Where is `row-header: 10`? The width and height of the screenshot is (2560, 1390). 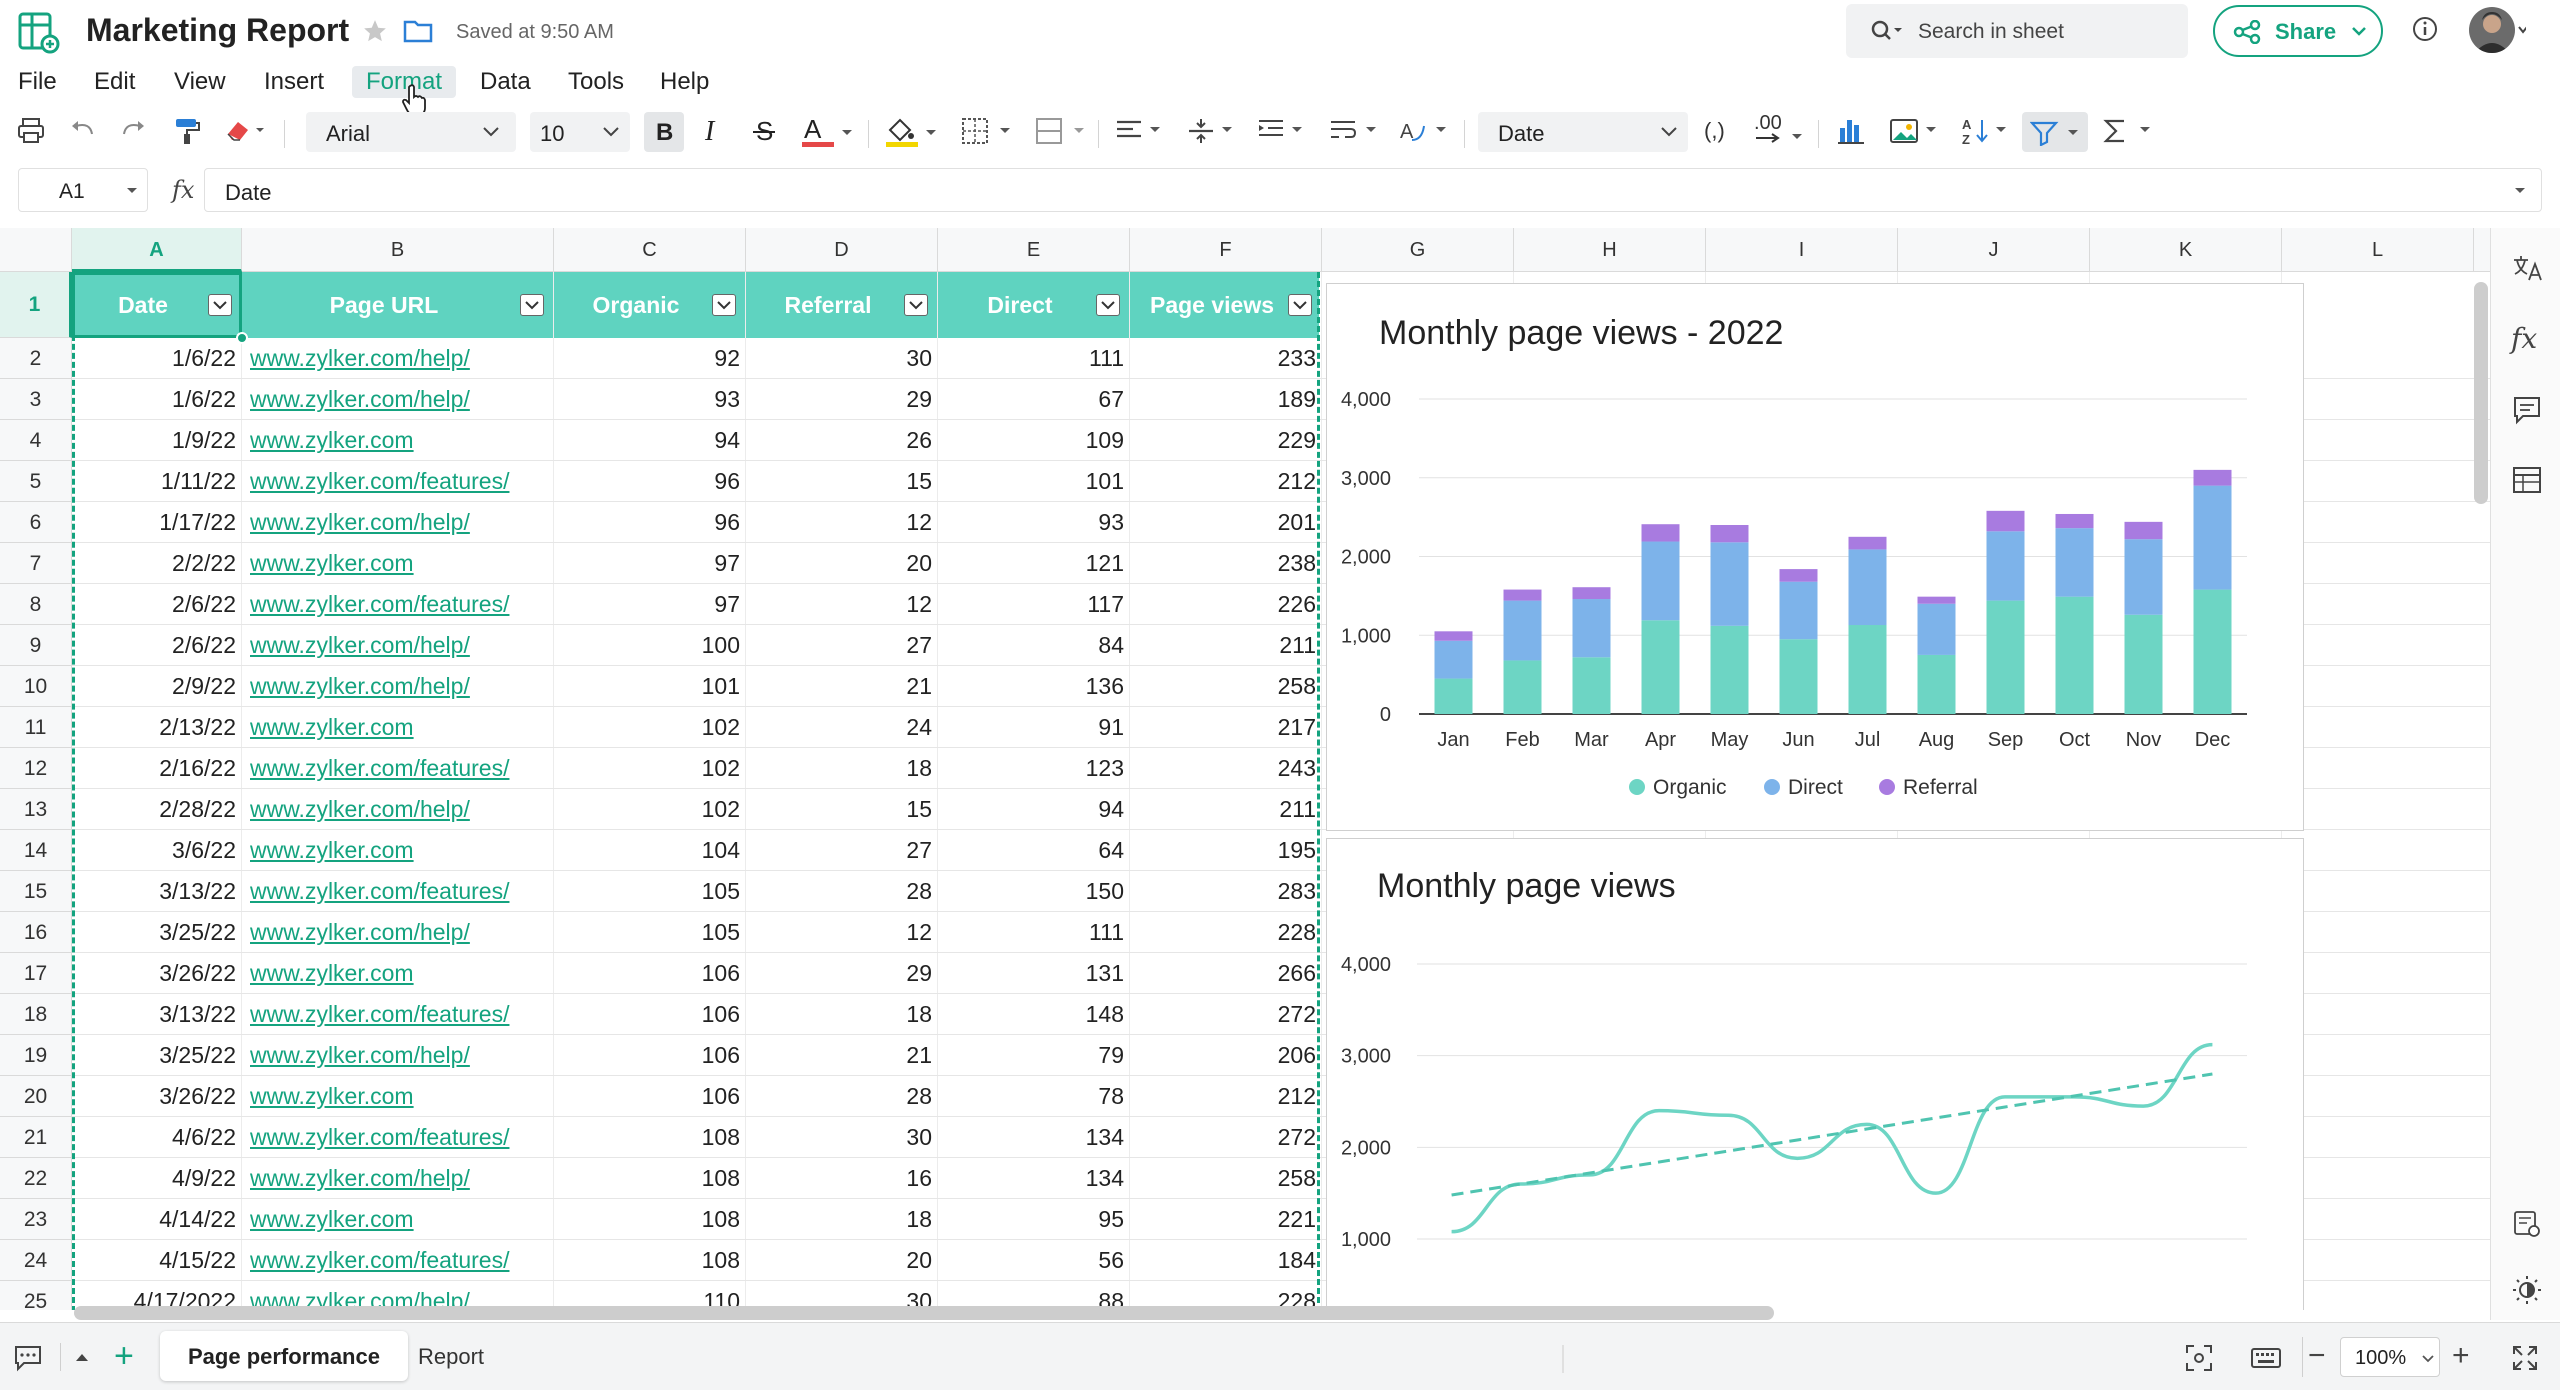 row-header: 10 is located at coordinates (36, 686).